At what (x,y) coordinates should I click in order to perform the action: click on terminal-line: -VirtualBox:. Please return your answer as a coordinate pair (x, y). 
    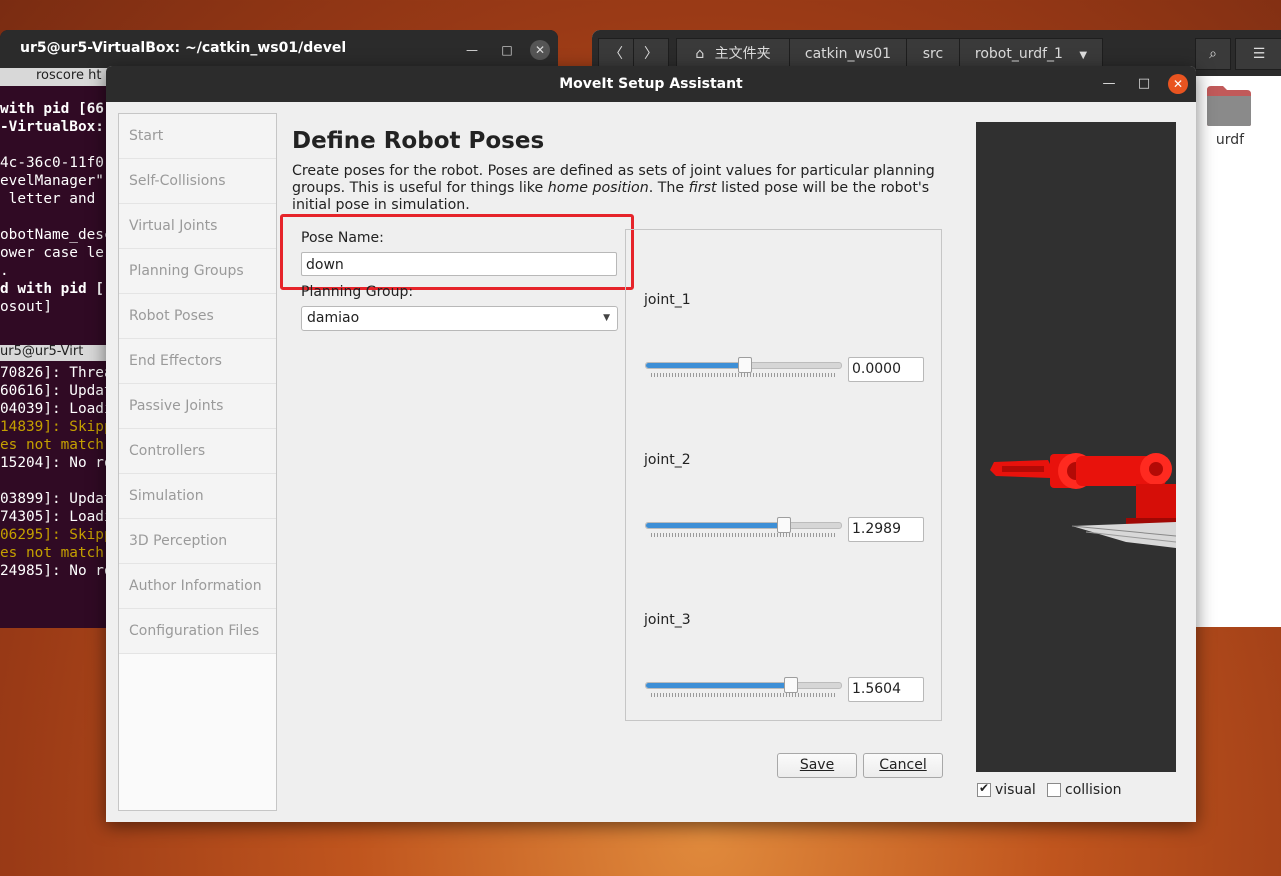
    Looking at the image, I should click on (52, 127).